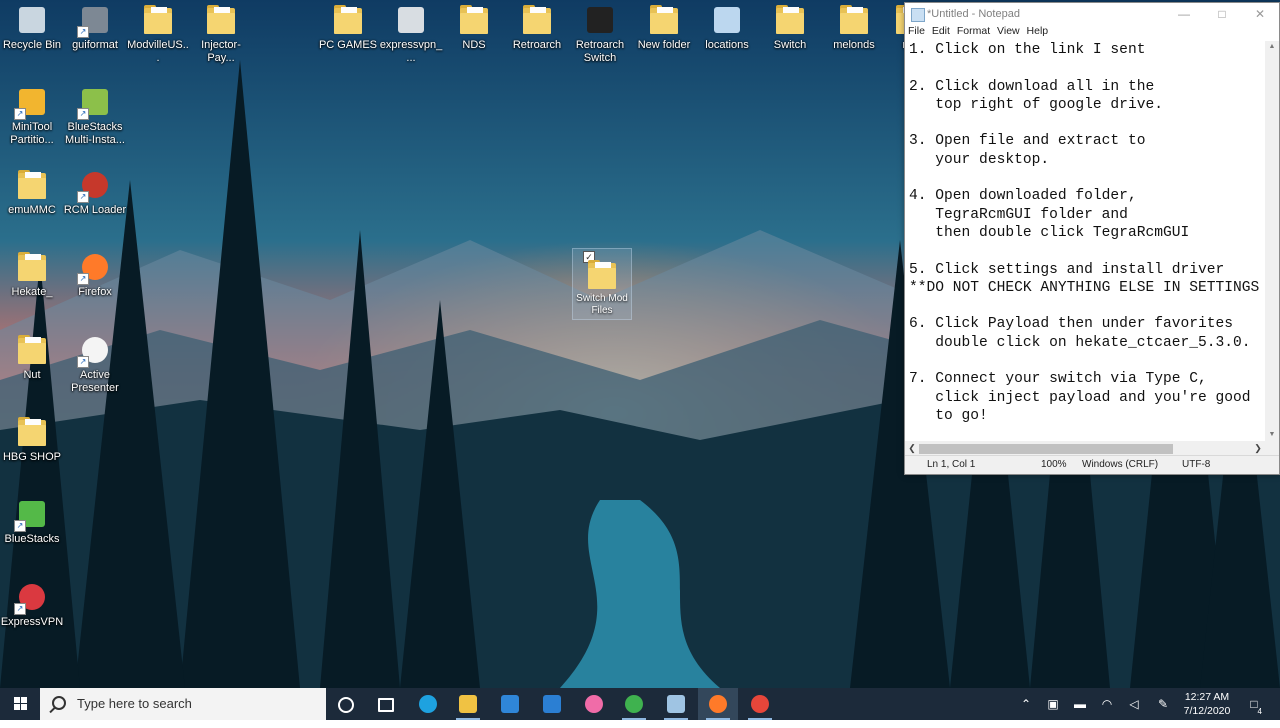 Image resolution: width=1280 pixels, height=728 pixels. I want to click on chevron-up-icon: ⌃, so click(1026, 704).